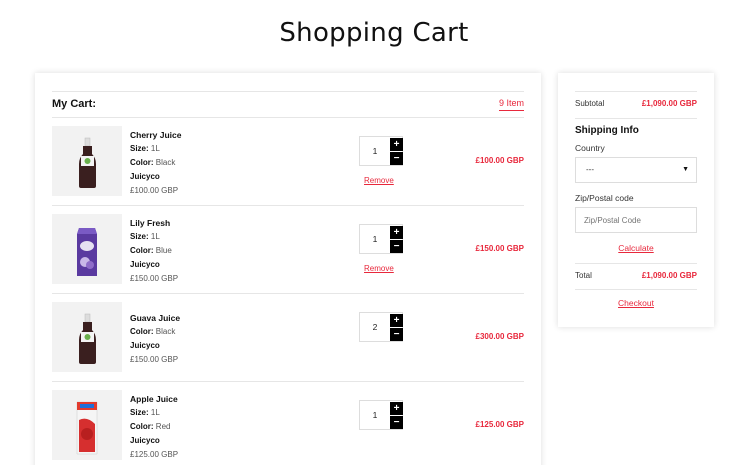 This screenshot has width=748, height=465. I want to click on unit-price: £100.00 GBP, so click(154, 190).